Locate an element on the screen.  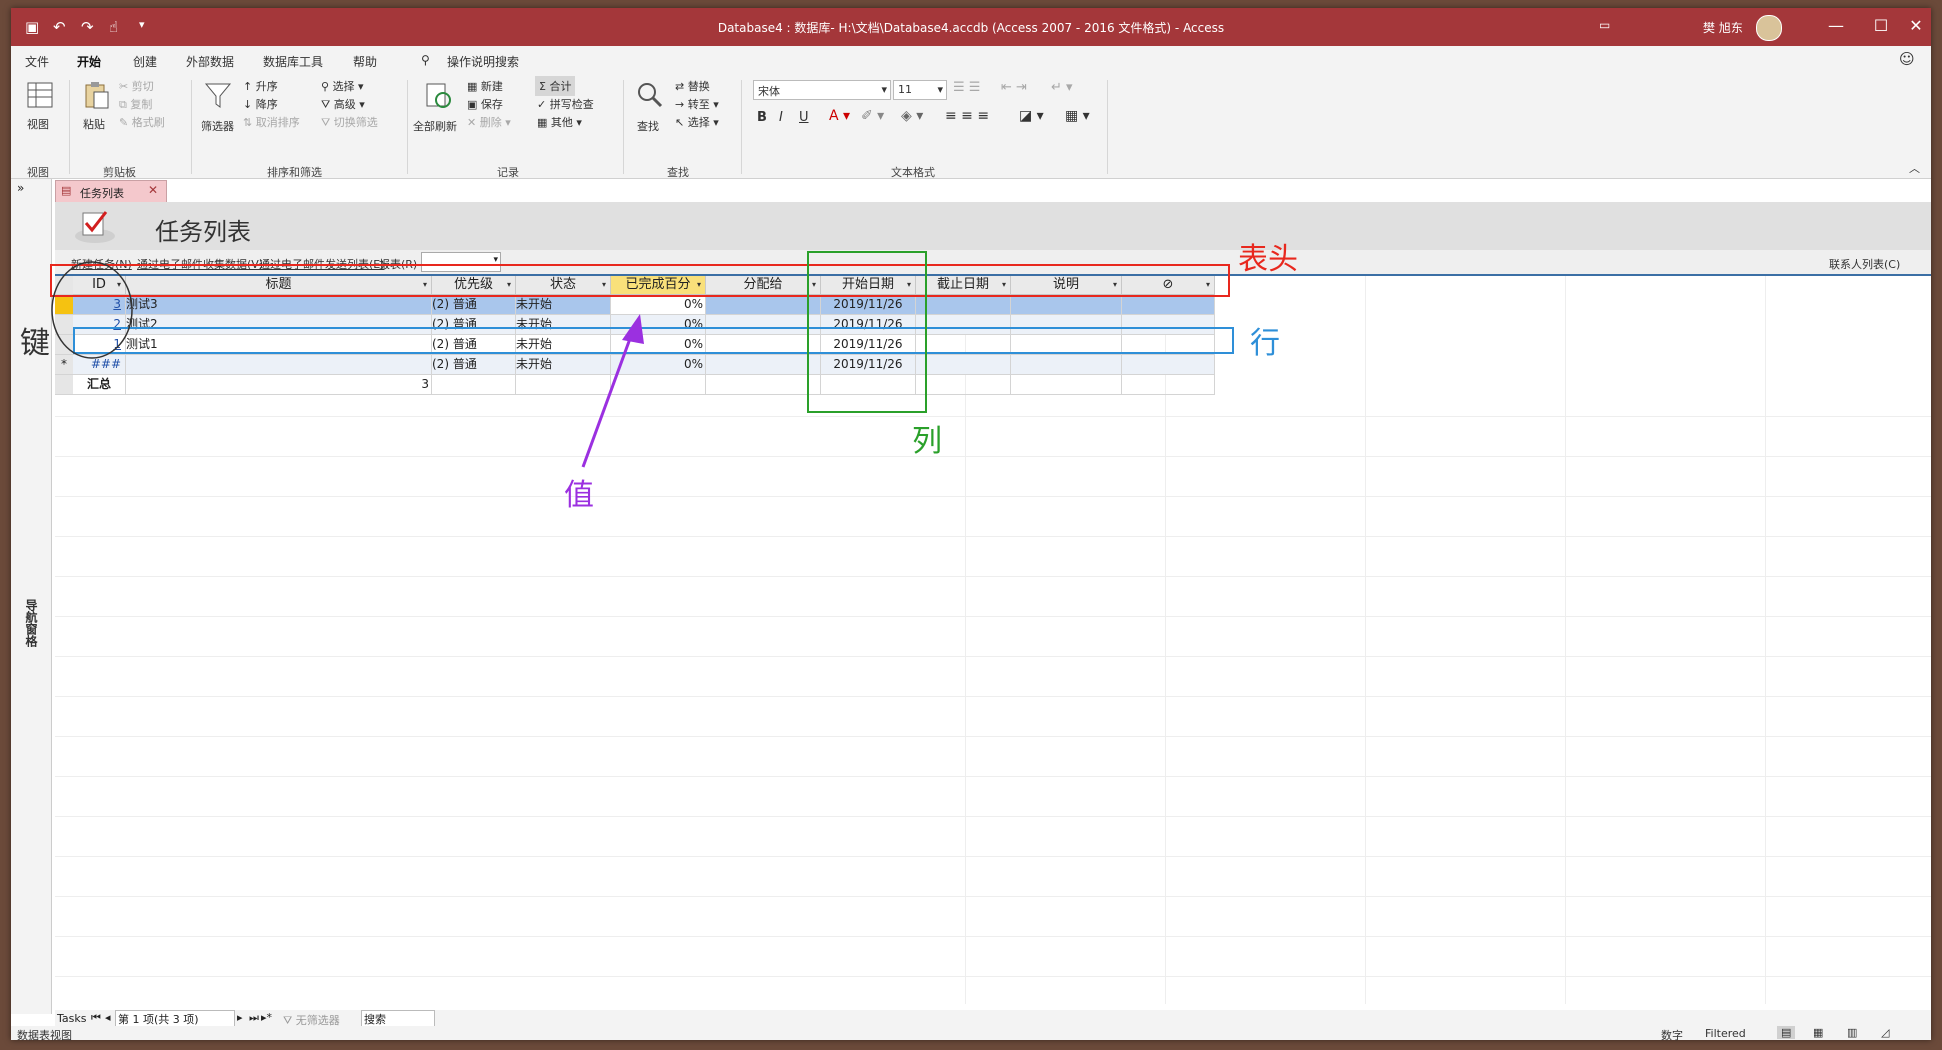
annotation-value-label: 值 is located at coordinates (579, 495).